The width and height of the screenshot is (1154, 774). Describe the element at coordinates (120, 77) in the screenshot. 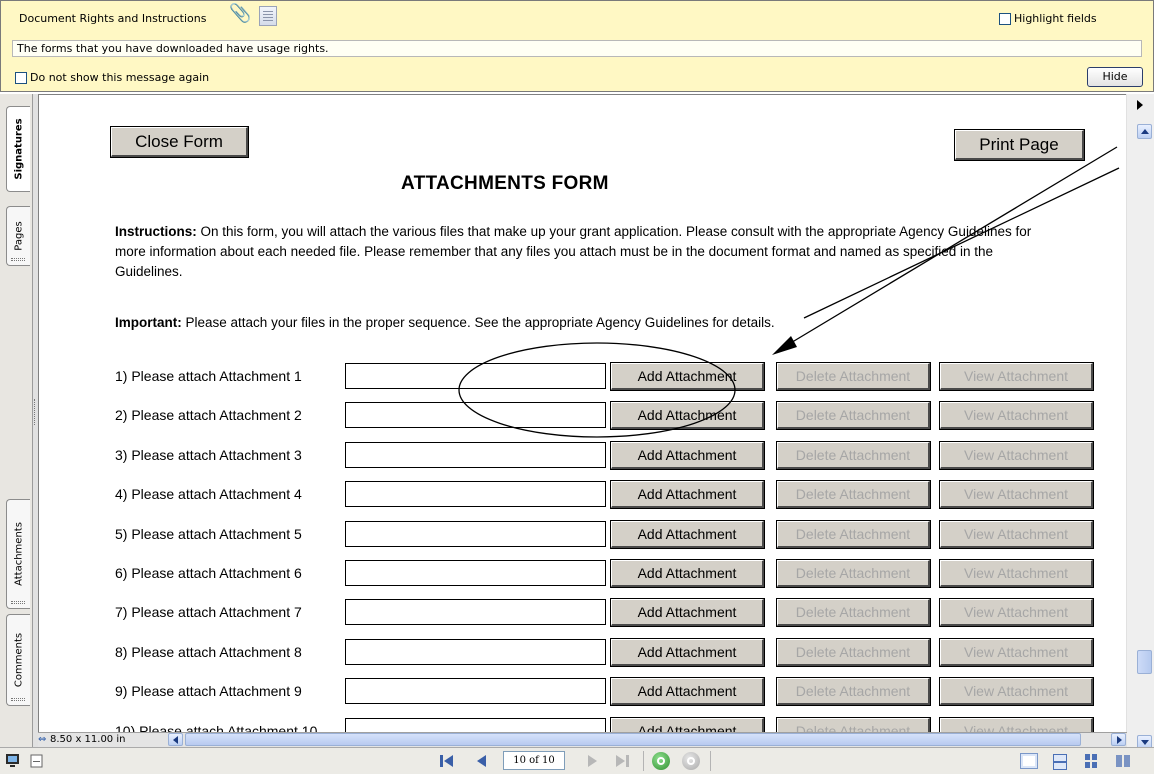

I see `do-not-show-label: Do not show this message again` at that location.